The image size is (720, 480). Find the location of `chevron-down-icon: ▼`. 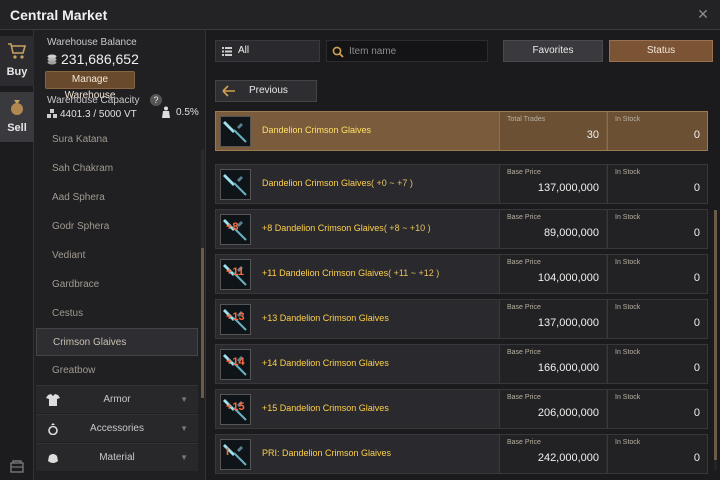

chevron-down-icon: ▼ is located at coordinates (184, 399).